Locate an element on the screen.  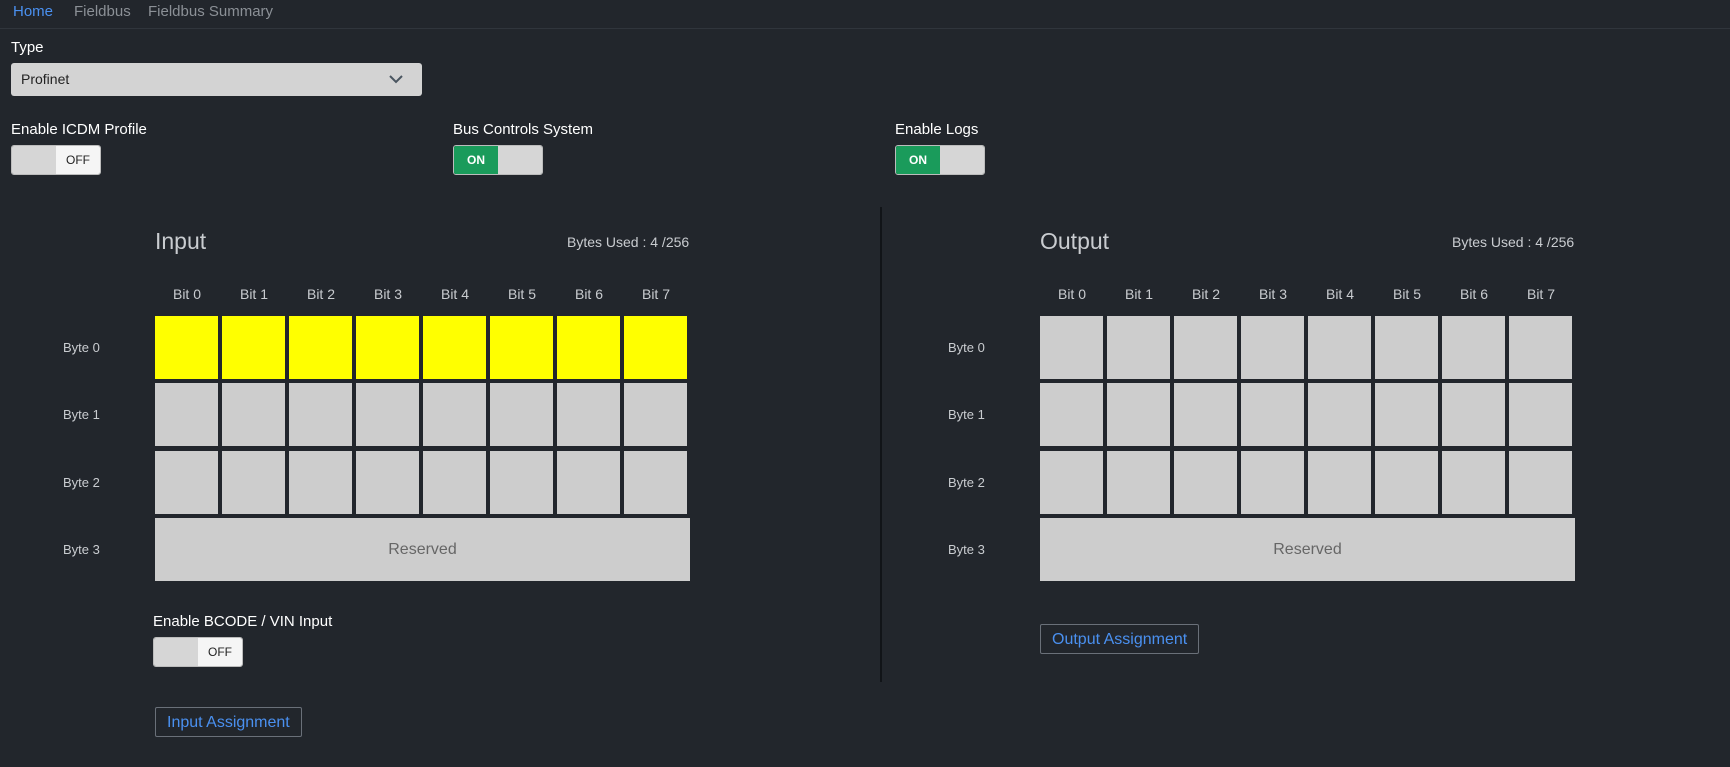
logs-toggle: ON is located at coordinates (940, 160).